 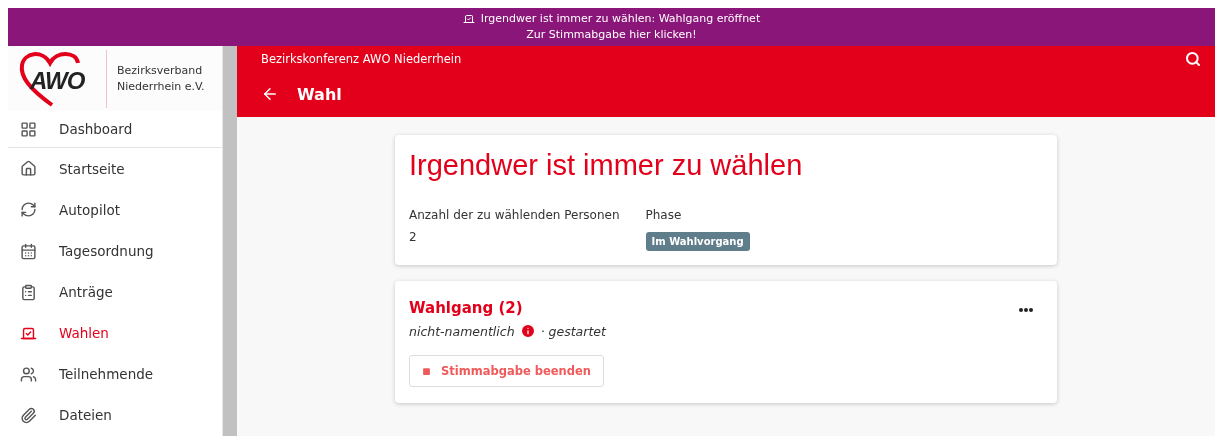 I want to click on banner-text: Zur Stimmabgabe hier klicken!, so click(x=611, y=35).